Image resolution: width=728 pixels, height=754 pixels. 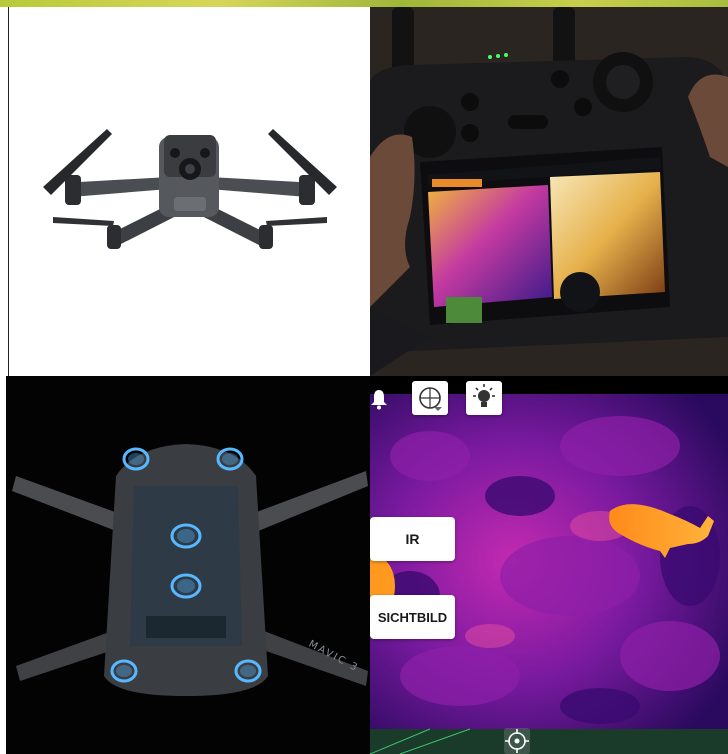 What do you see at coordinates (190, 189) in the screenshot?
I see `drone-illustration` at bounding box center [190, 189].